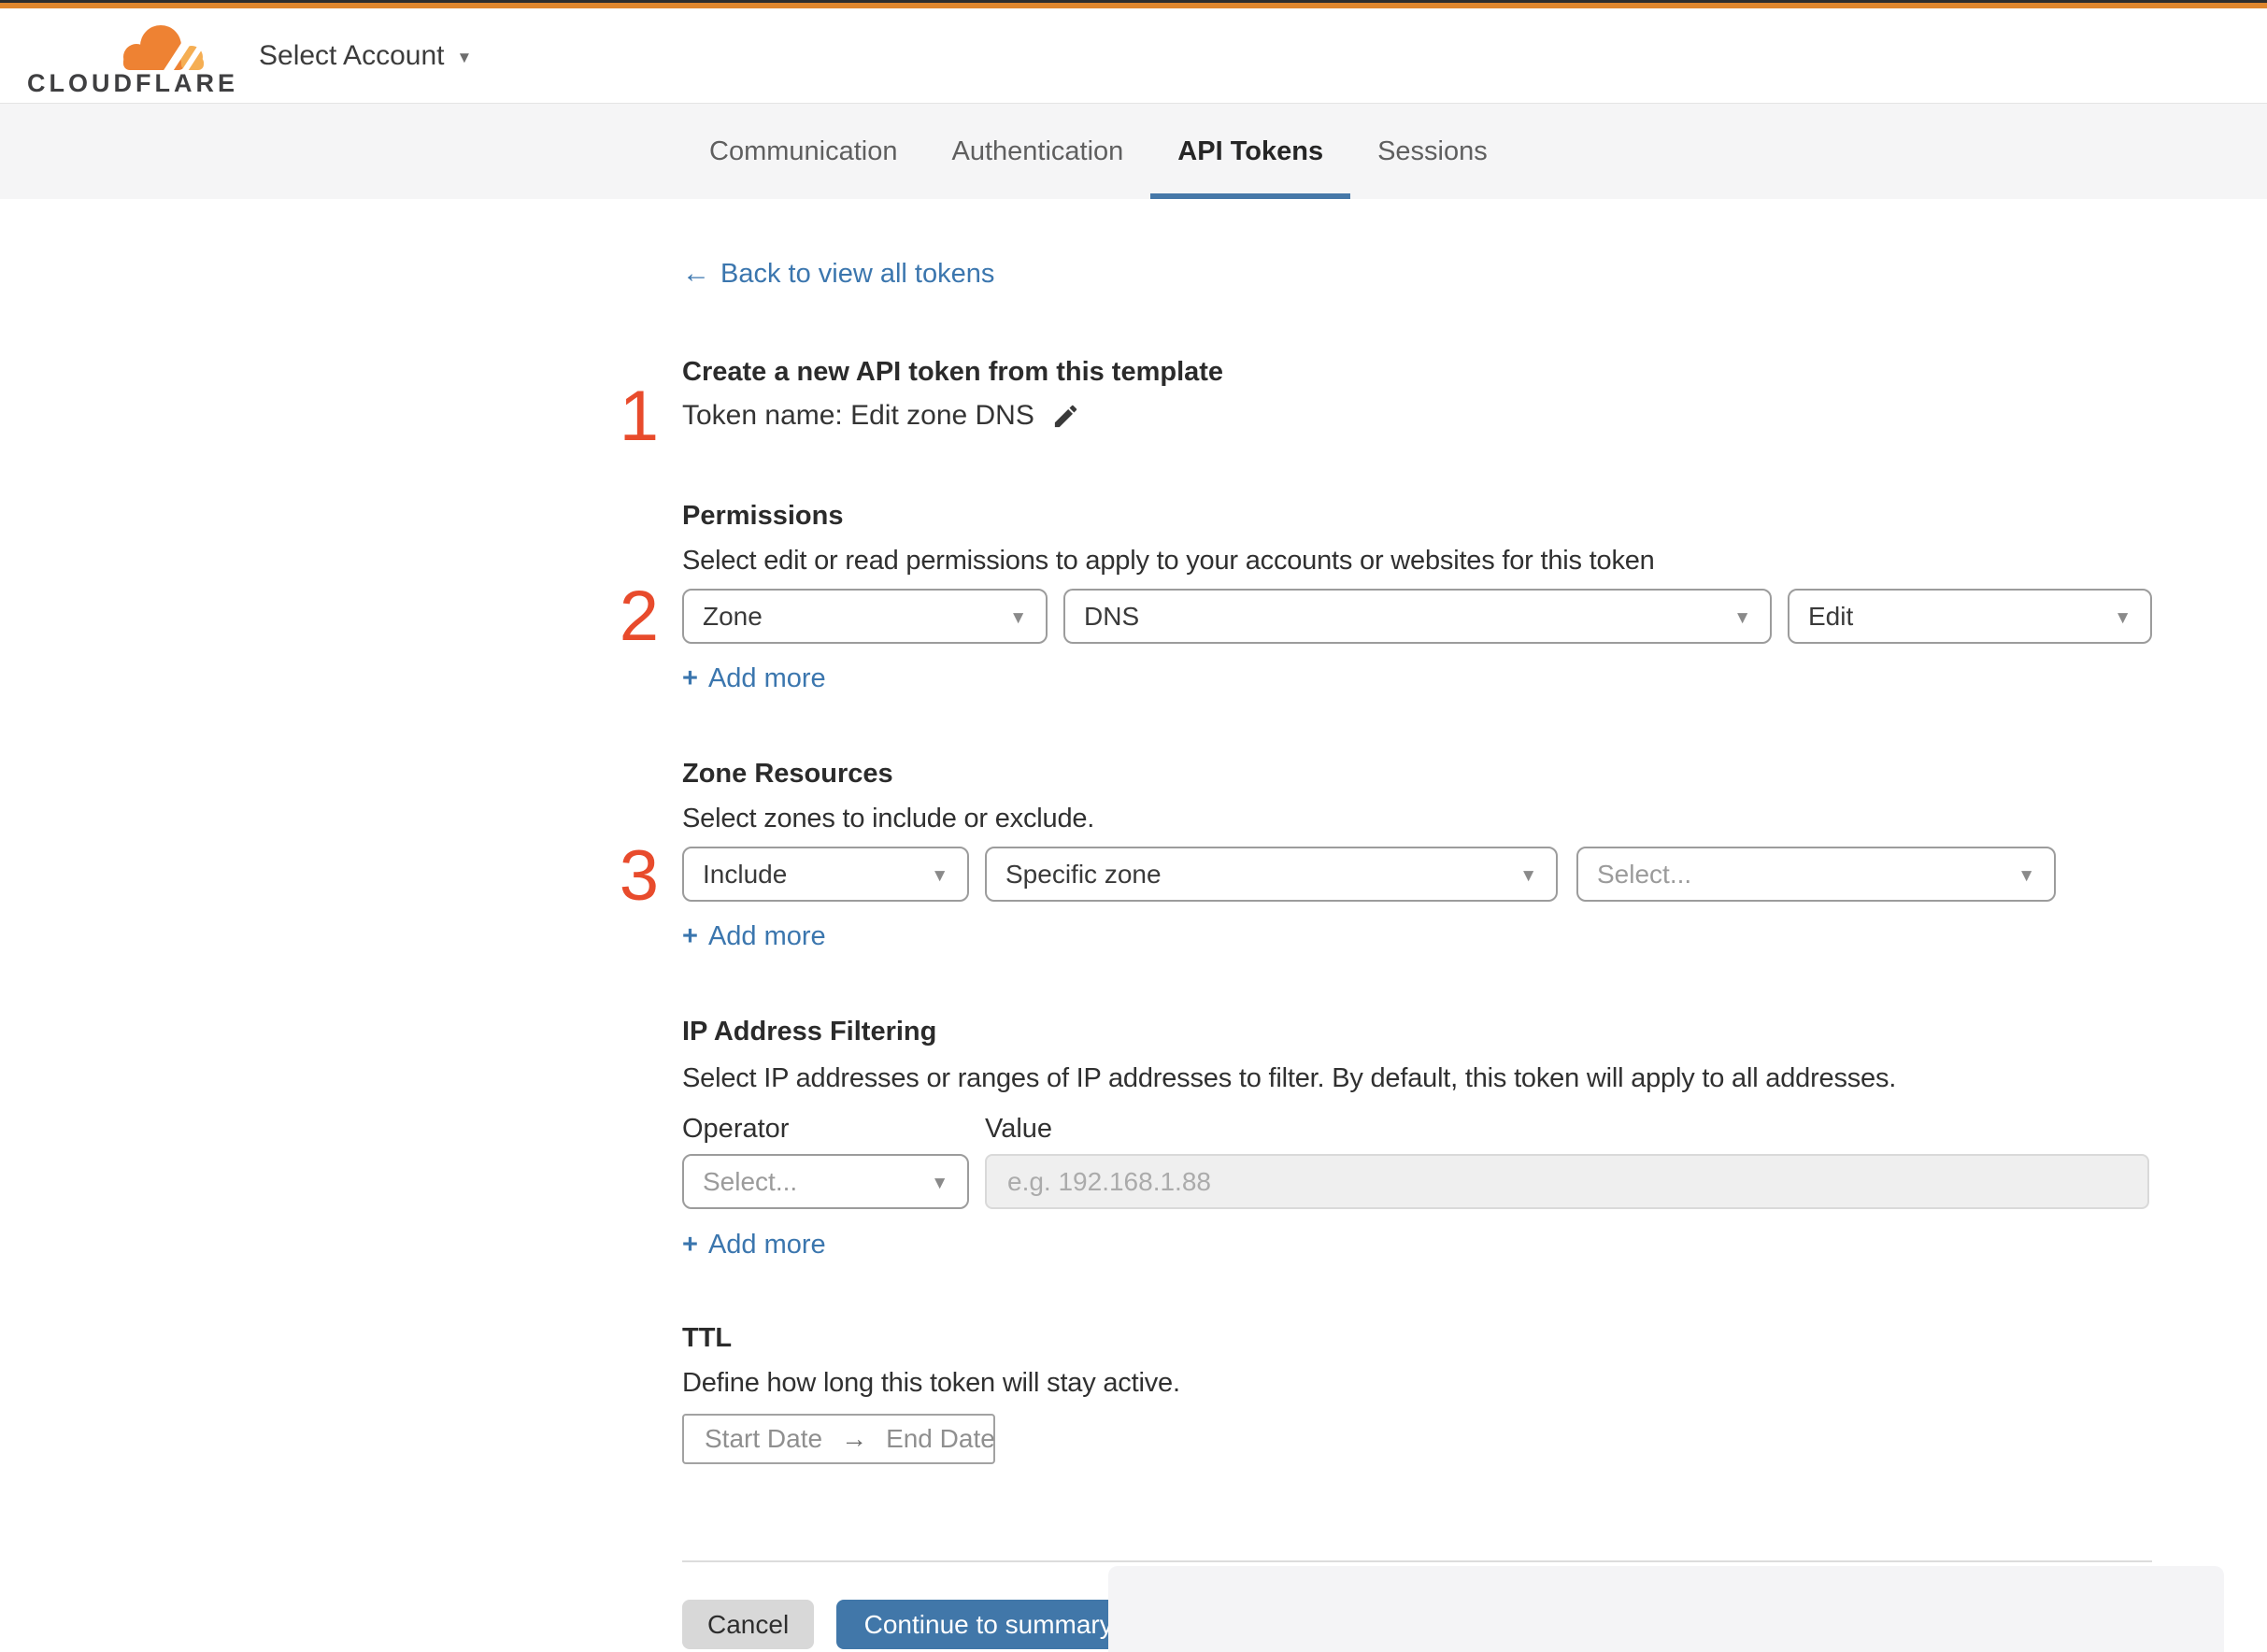 This screenshot has width=2267, height=1652. What do you see at coordinates (1666, 1609) in the screenshot?
I see `bottom-right-panel` at bounding box center [1666, 1609].